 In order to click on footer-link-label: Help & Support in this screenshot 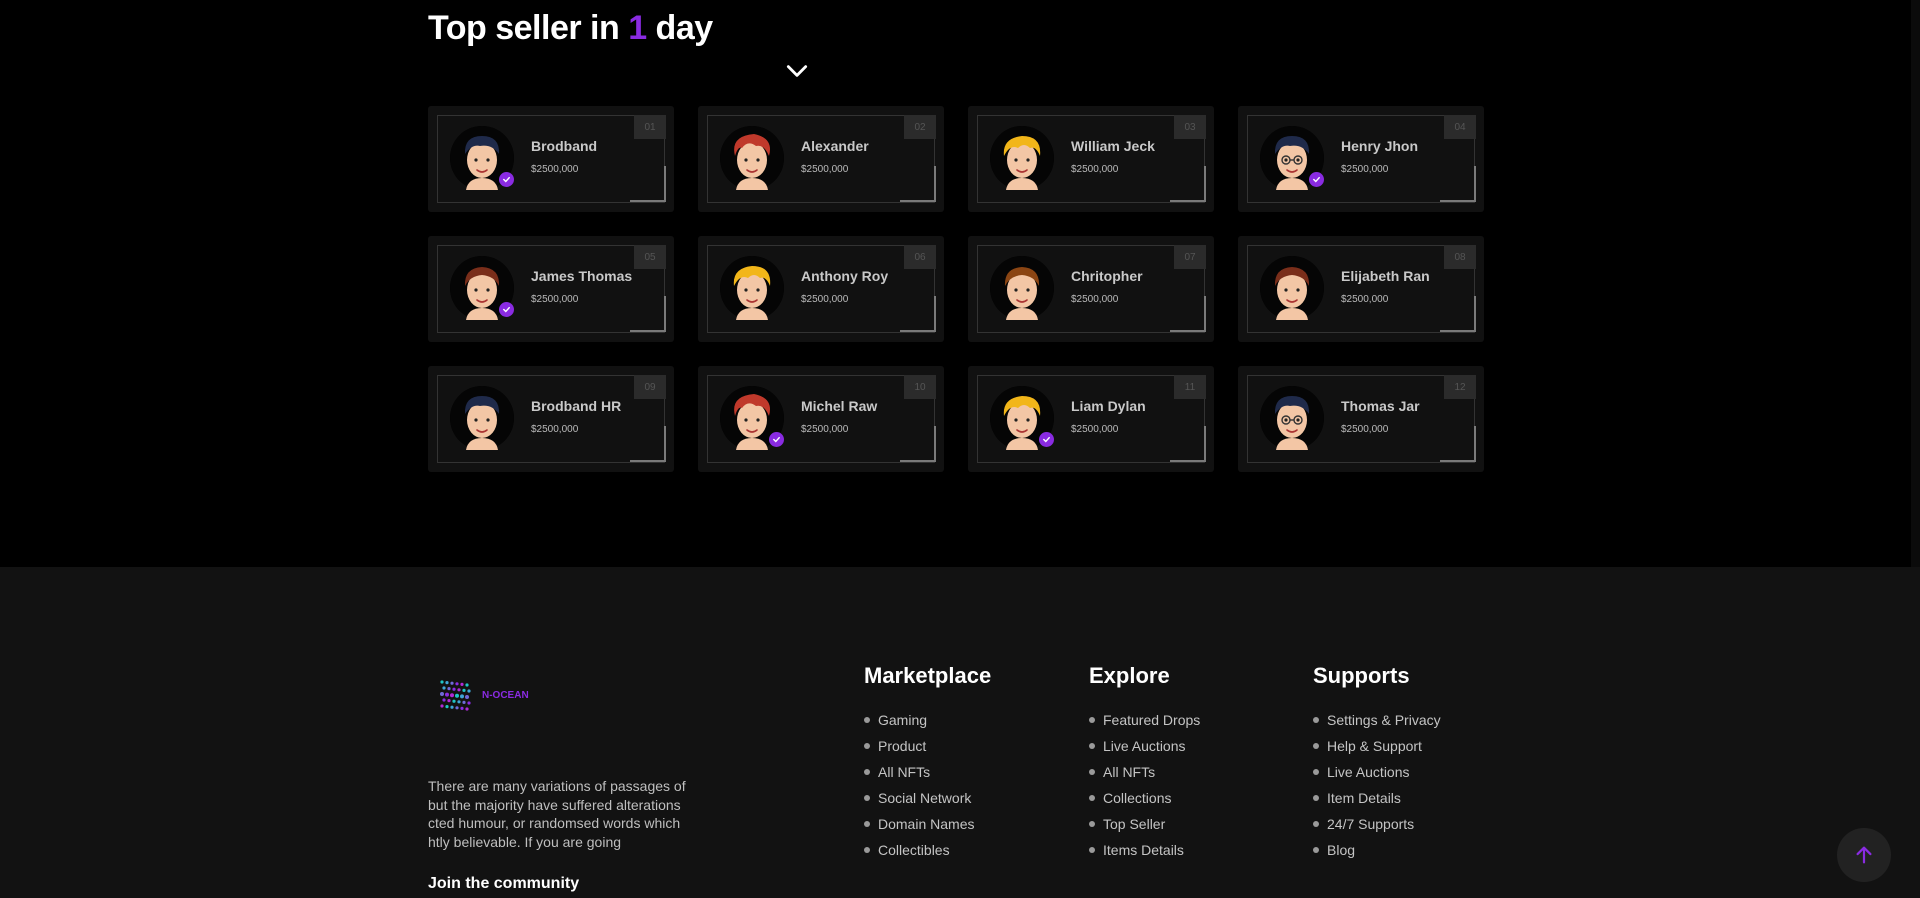, I will do `click(1374, 746)`.